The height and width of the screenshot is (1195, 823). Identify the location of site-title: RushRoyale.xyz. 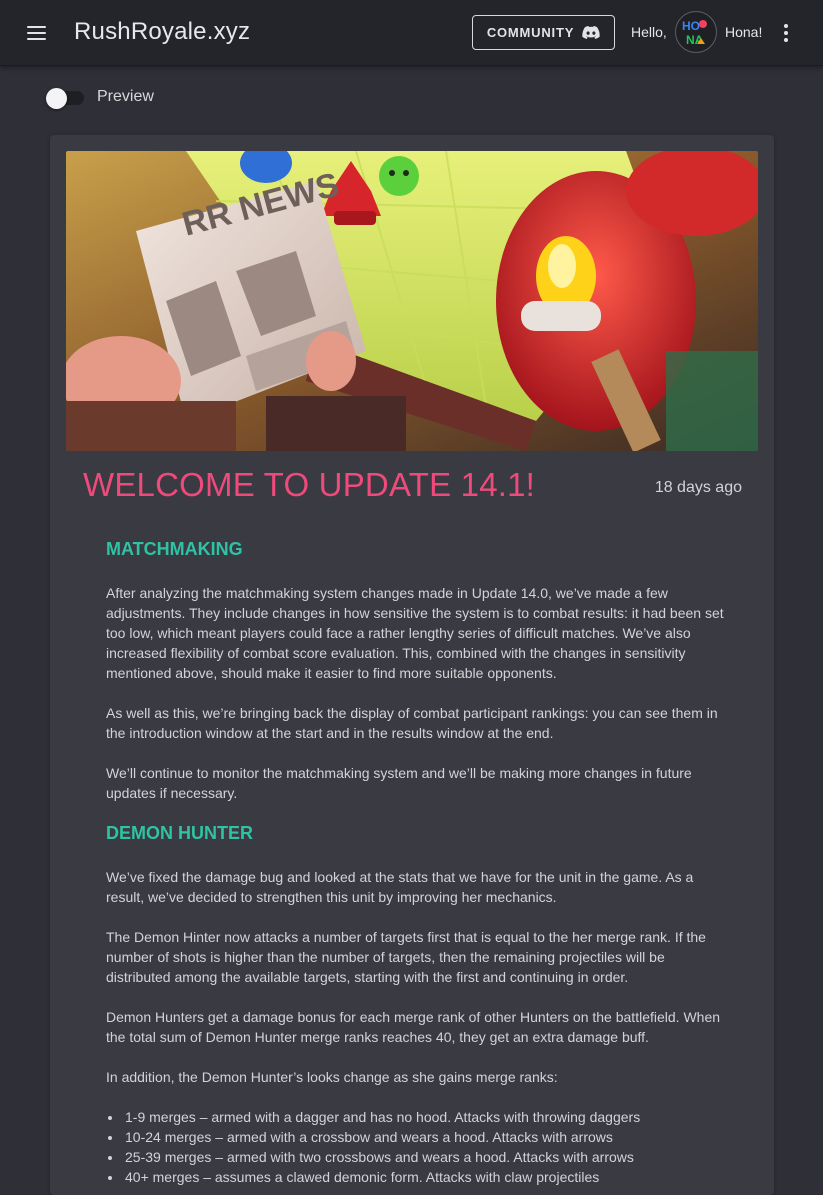
(162, 32).